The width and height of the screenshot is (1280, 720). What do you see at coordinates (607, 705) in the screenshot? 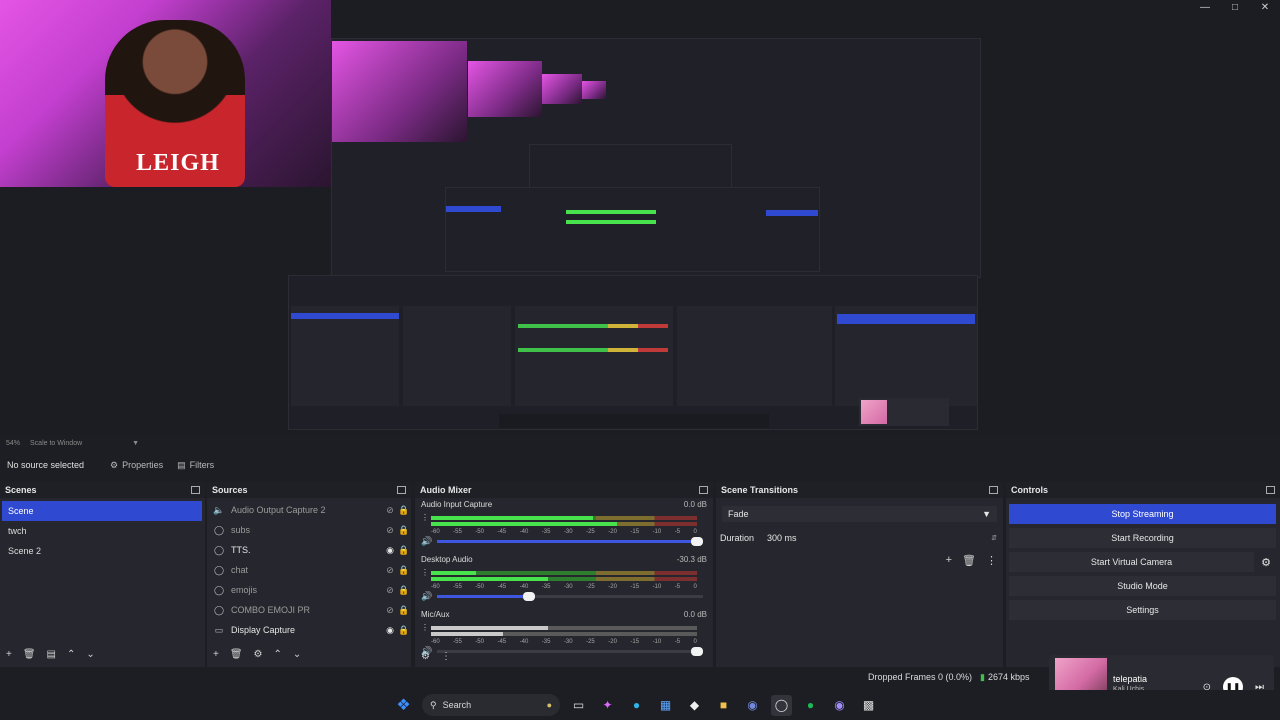
I see `copilot-icon: ✦` at bounding box center [607, 705].